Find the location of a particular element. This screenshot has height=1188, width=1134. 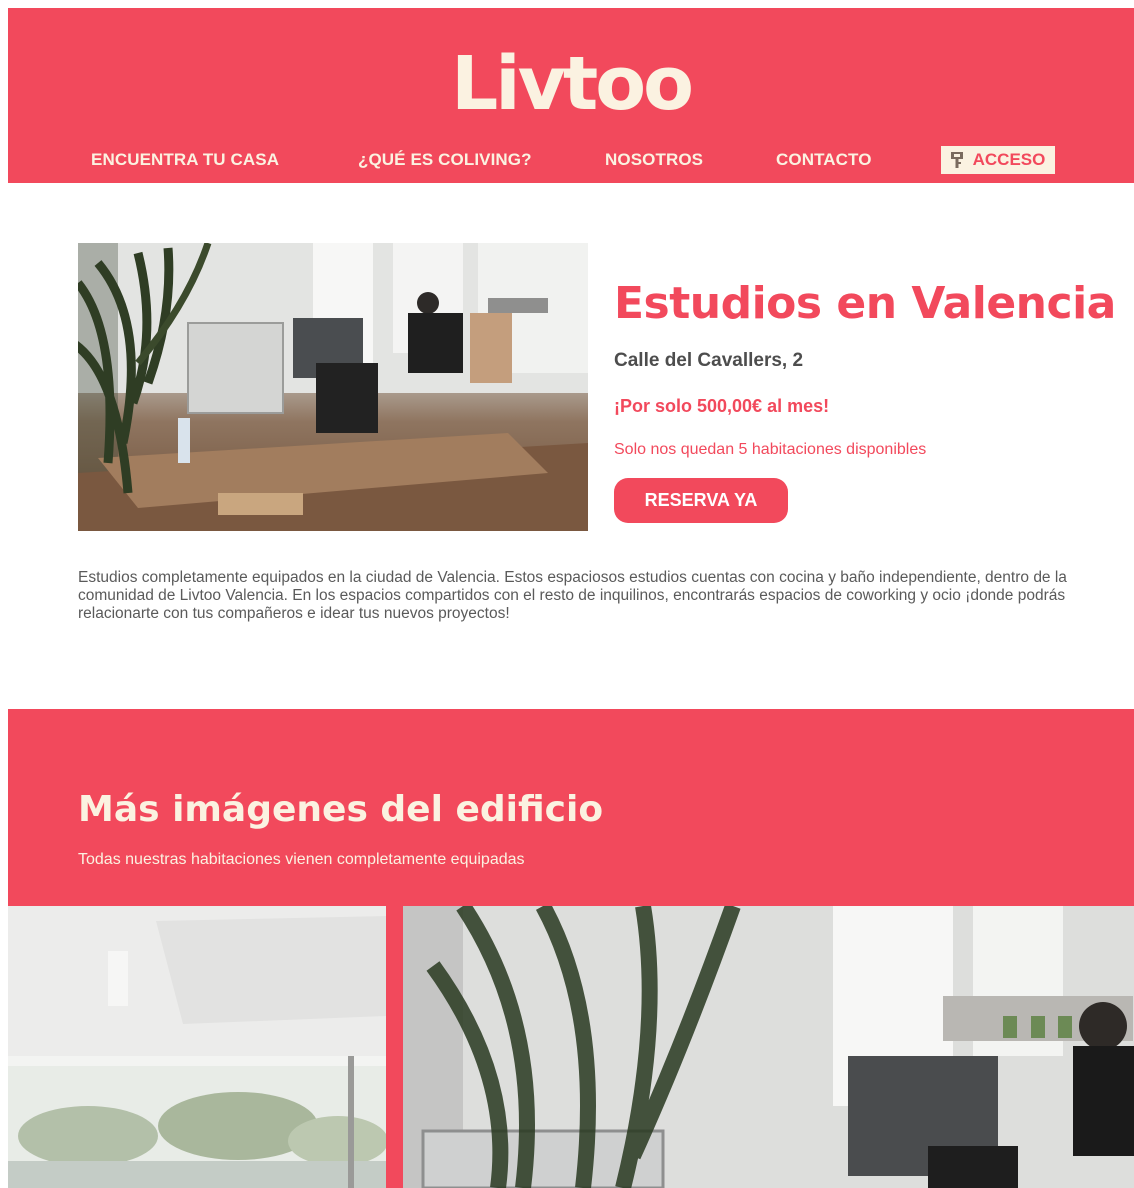

office-photo-illustration is located at coordinates (333, 387).